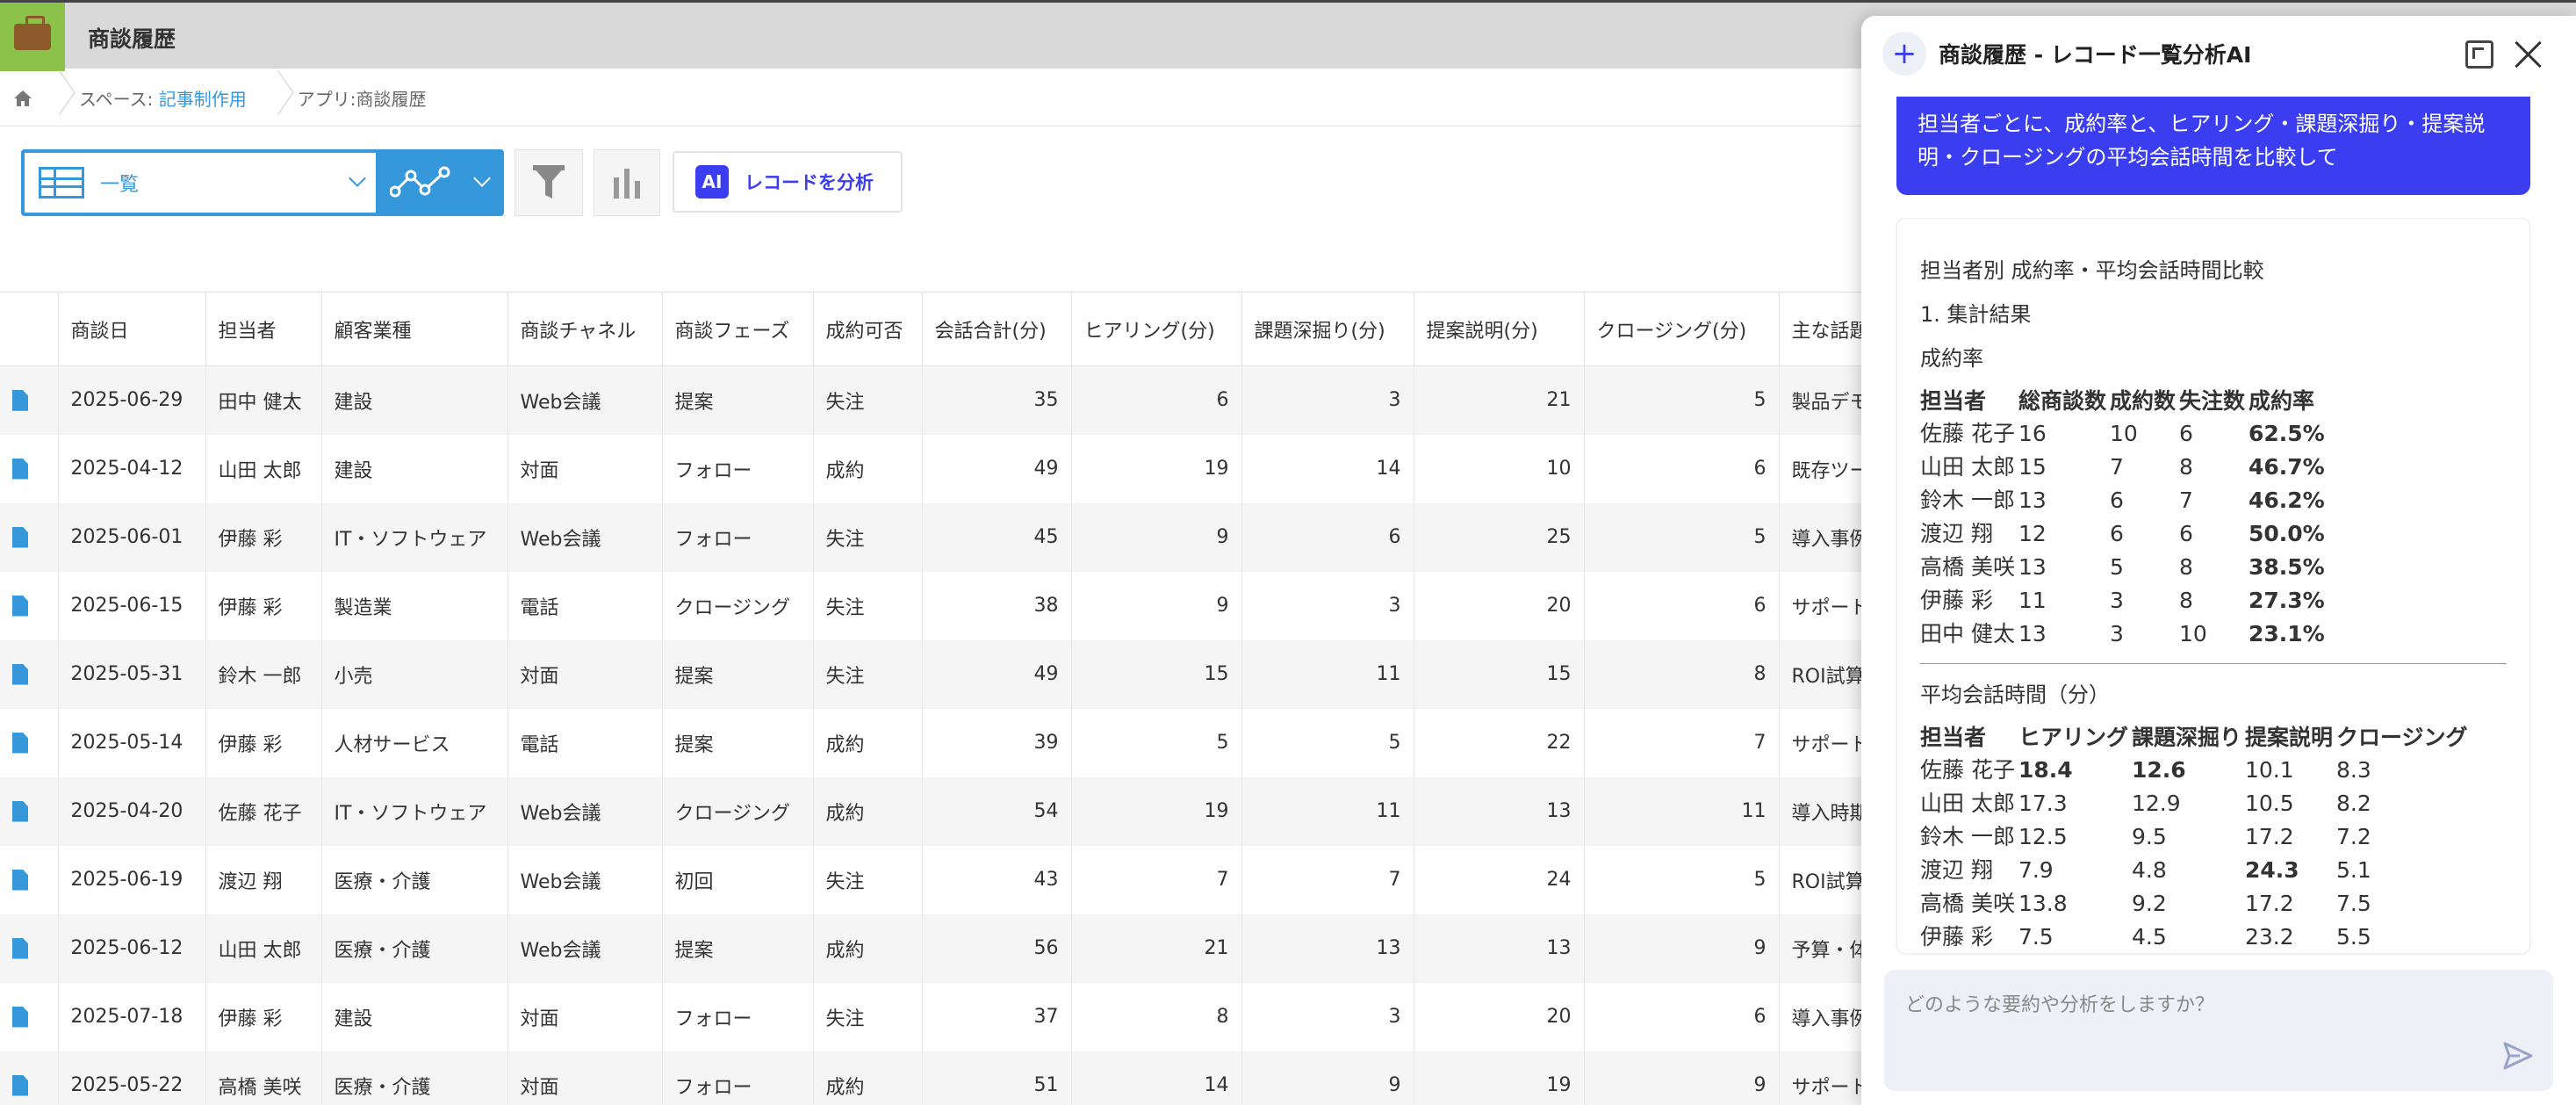 The image size is (2576, 1105). Describe the element at coordinates (997, 329) in the screenshot. I see `column-header: 会話合計(分)` at that location.